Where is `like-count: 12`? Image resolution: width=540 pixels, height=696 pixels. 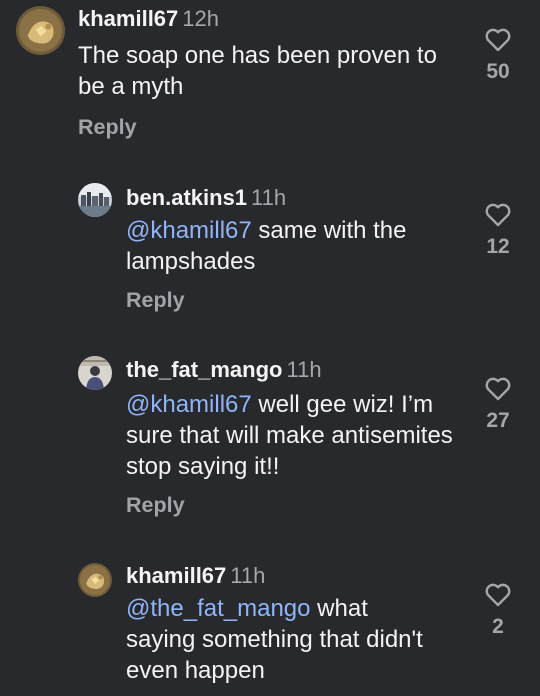 like-count: 12 is located at coordinates (498, 246).